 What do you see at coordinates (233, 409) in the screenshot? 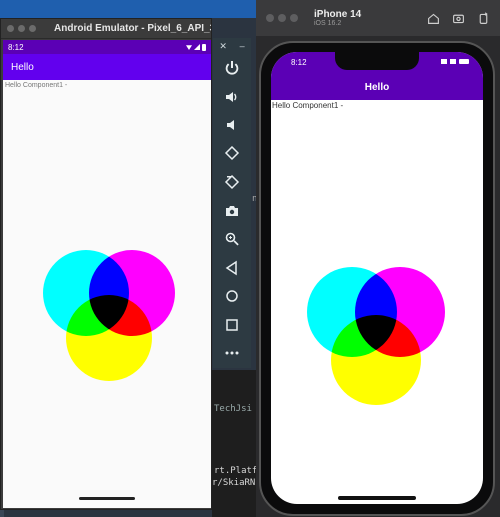
I see `ide-code-line: TechJsi` at bounding box center [233, 409].